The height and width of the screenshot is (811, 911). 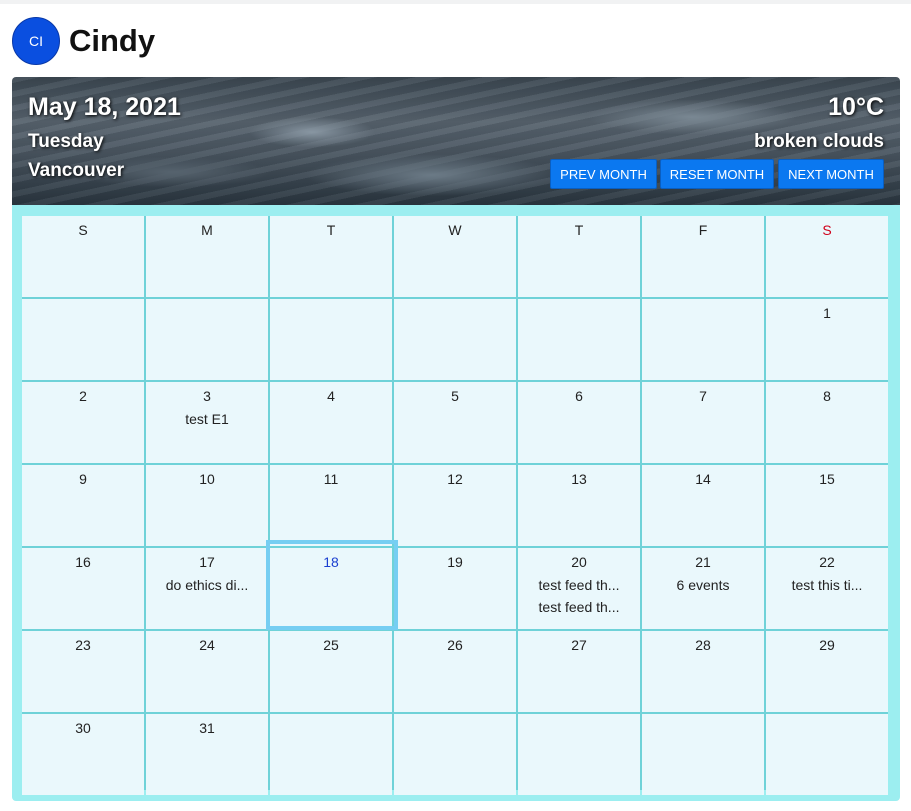 What do you see at coordinates (83, 396) in the screenshot?
I see `day-number: 2` at bounding box center [83, 396].